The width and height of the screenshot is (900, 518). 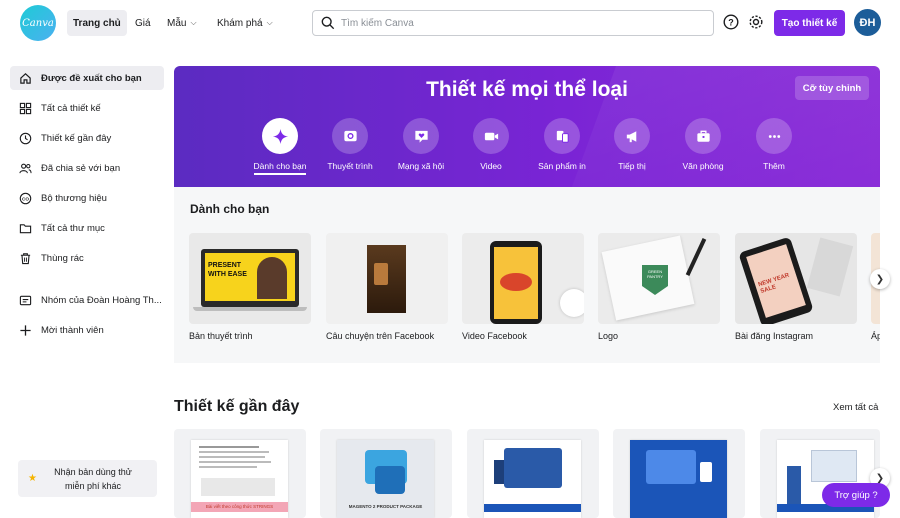 What do you see at coordinates (62, 258) in the screenshot?
I see `sidebar-item-label: Thùng rác` at bounding box center [62, 258].